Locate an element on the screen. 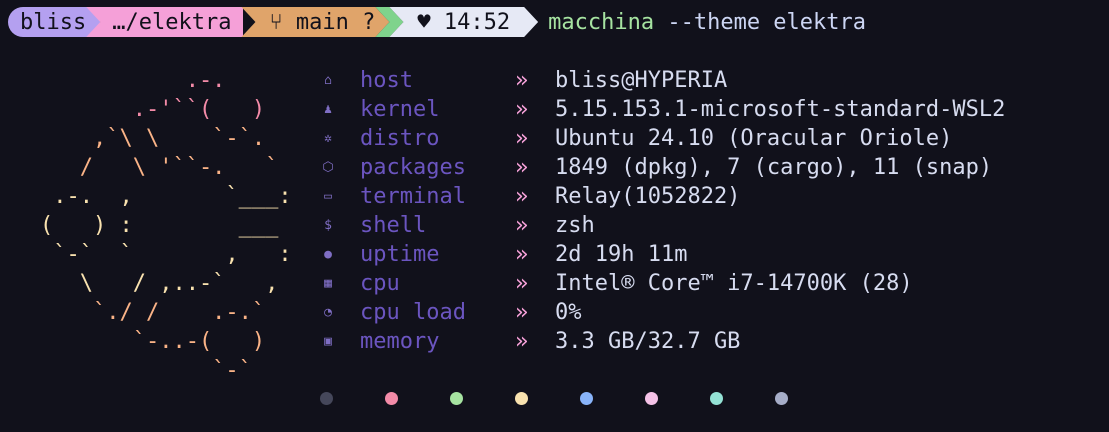  info-row-uptime: ● uptime » 2d 19h 11m is located at coordinates (660, 254).